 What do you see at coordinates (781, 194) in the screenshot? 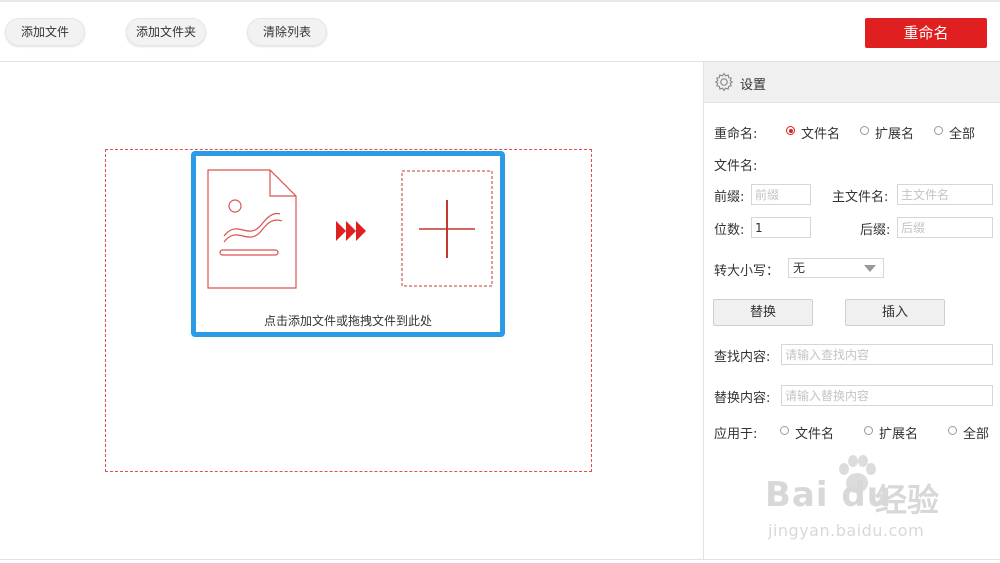
I see `prefix-input` at bounding box center [781, 194].